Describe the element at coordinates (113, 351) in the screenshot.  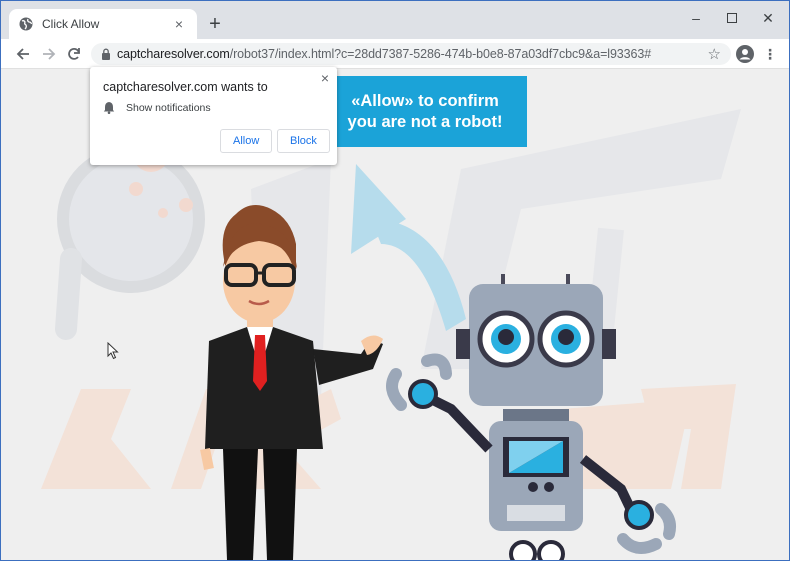
I see `mouse-pointer-icon` at that location.